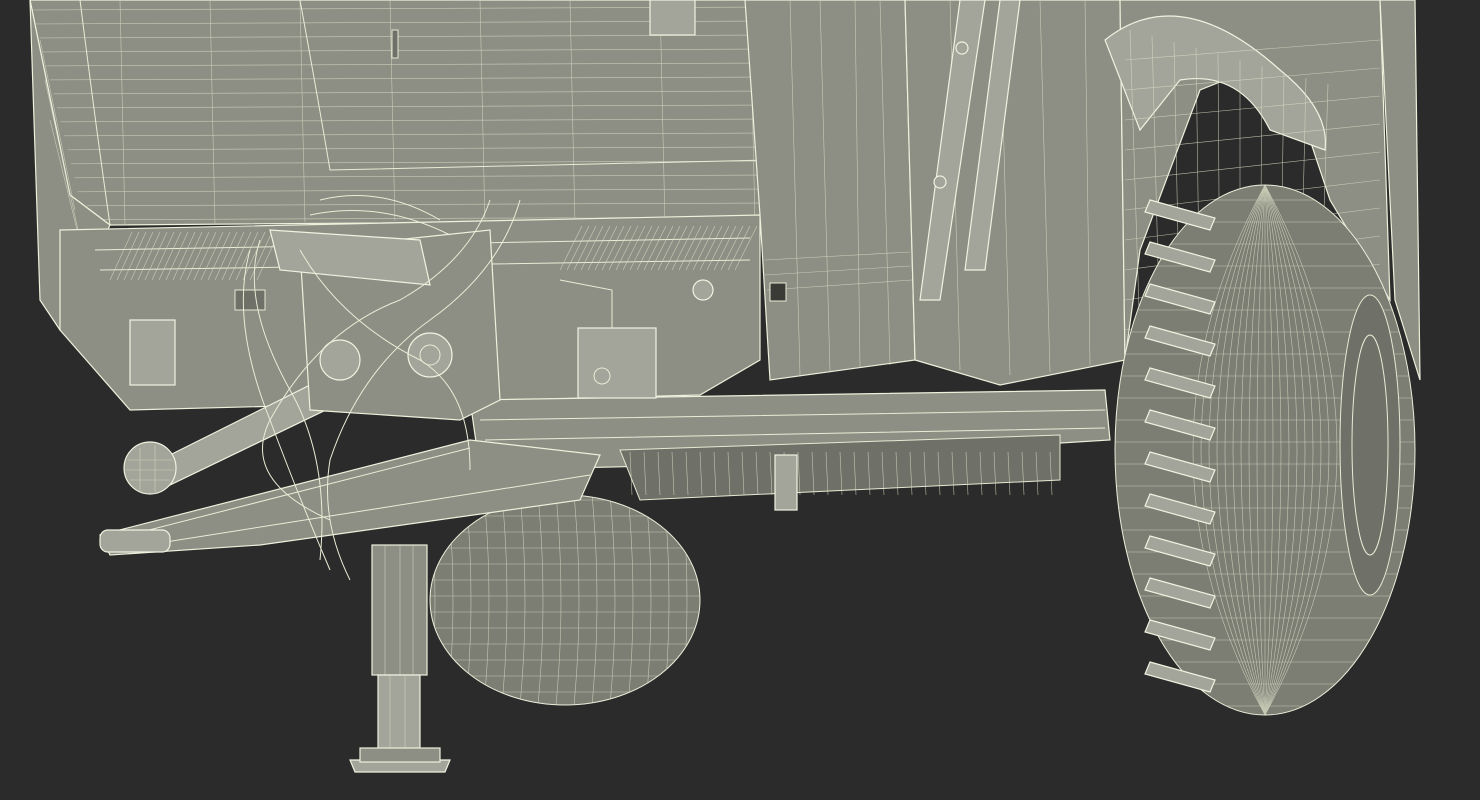 The width and height of the screenshot is (1480, 800). Describe the element at coordinates (150, 468) in the screenshot. I see `pto-shaft-end` at that location.